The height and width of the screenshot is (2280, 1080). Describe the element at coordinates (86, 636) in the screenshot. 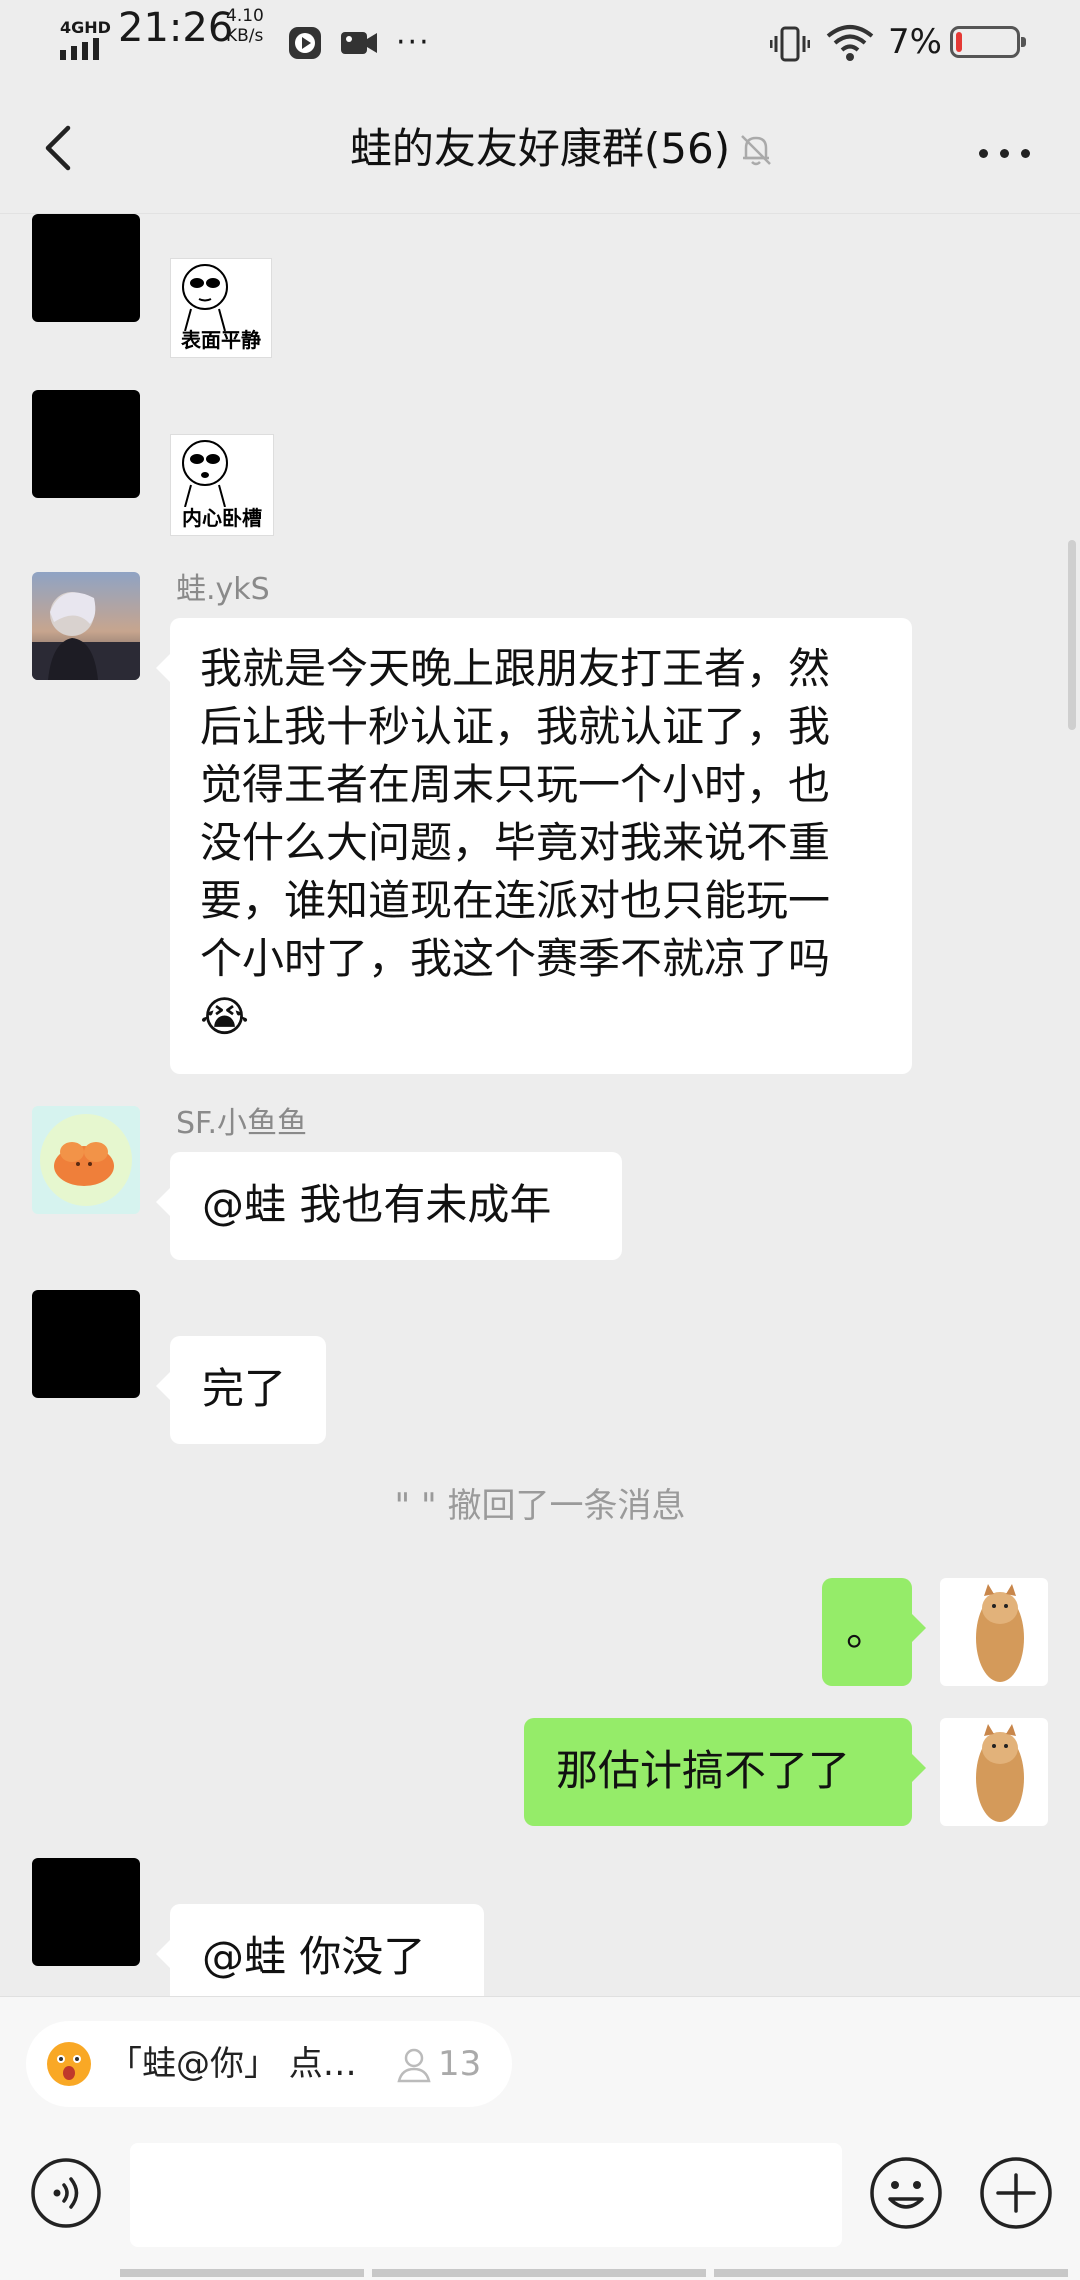

I see `anime-avatar-image` at that location.